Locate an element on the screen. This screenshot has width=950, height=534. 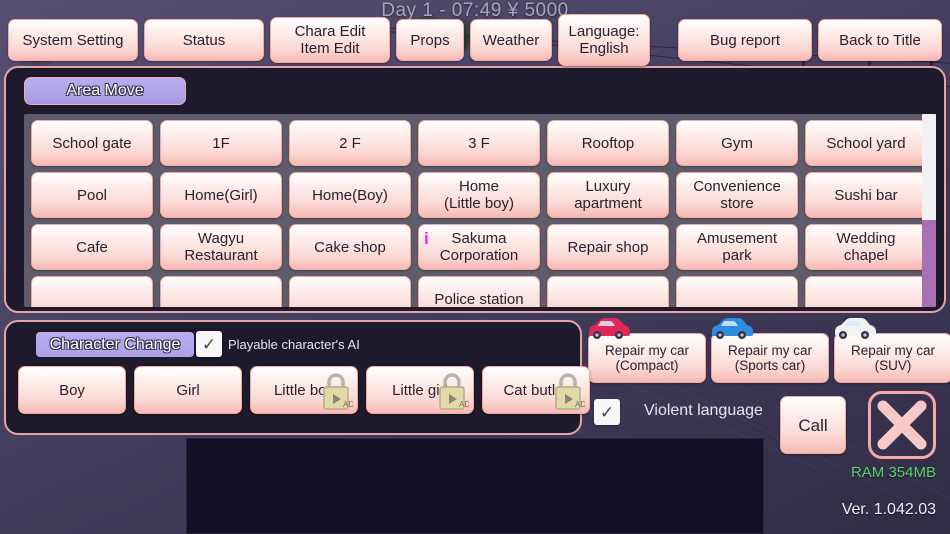
area-button: Pool is located at coordinates (92, 195).